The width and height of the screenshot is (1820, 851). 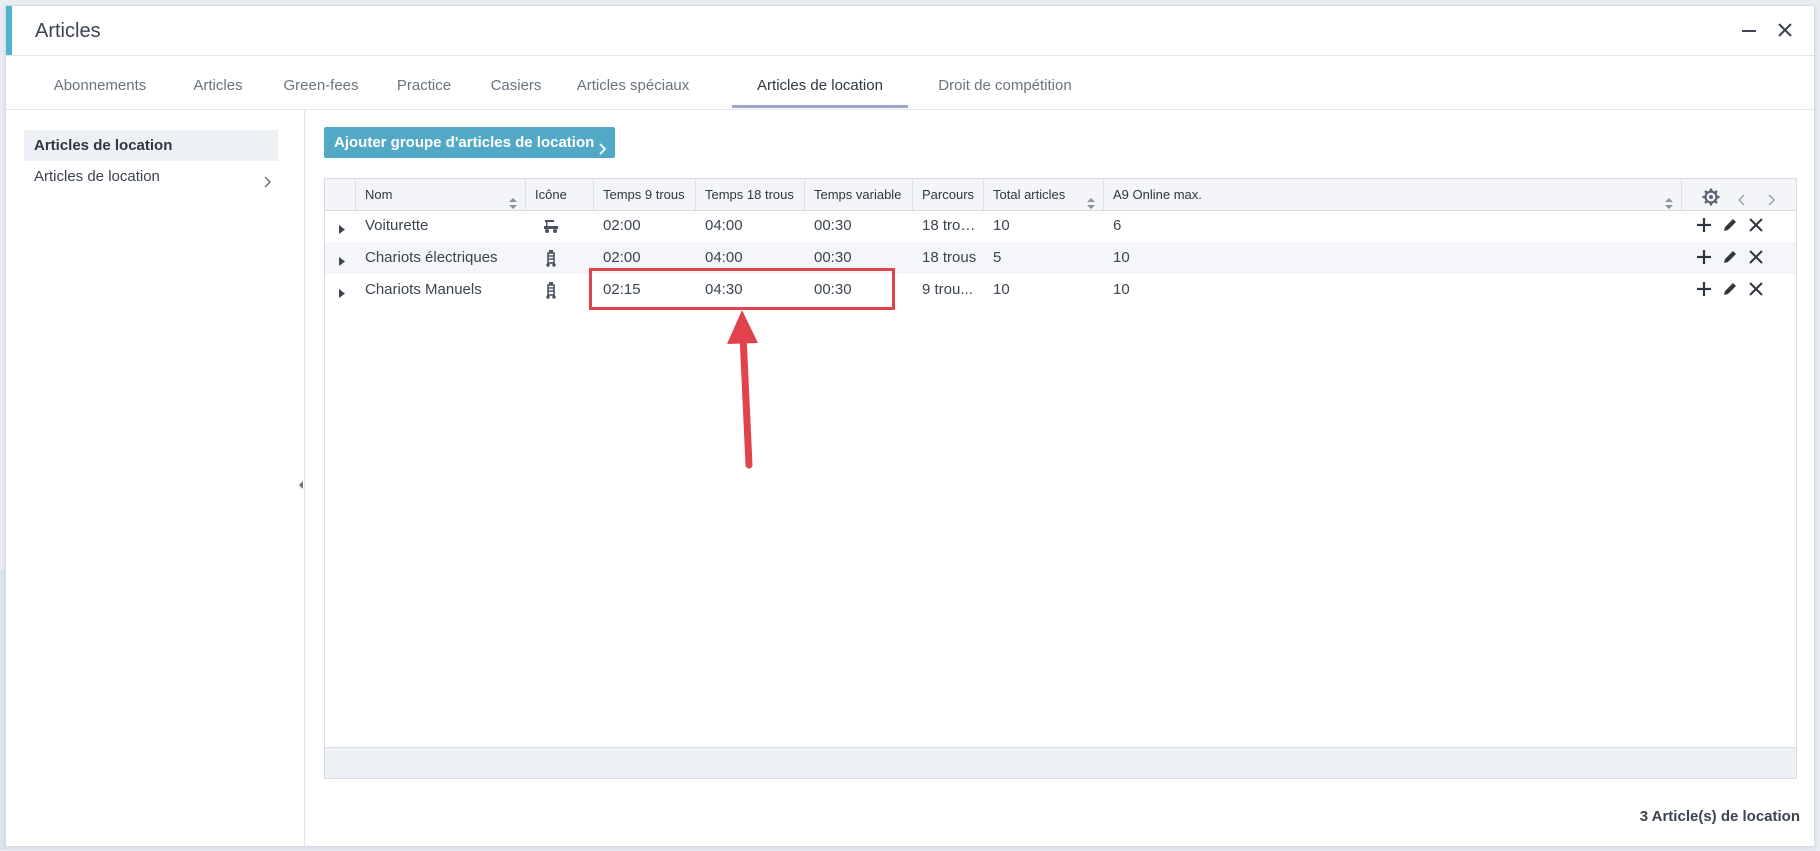 What do you see at coordinates (151, 145) in the screenshot?
I see `sidebar-heading: Articles de location` at bounding box center [151, 145].